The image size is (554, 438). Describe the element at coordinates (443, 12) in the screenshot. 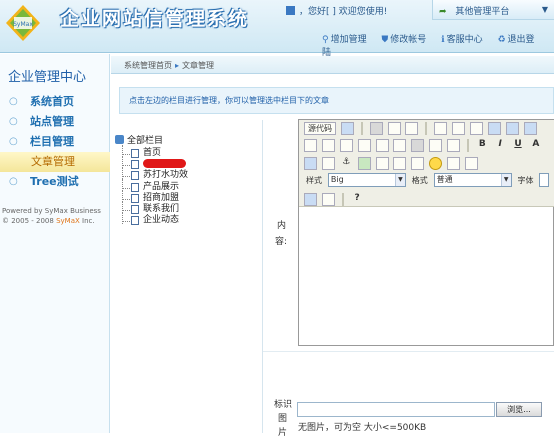

I see `arrow-icon: ➦` at that location.